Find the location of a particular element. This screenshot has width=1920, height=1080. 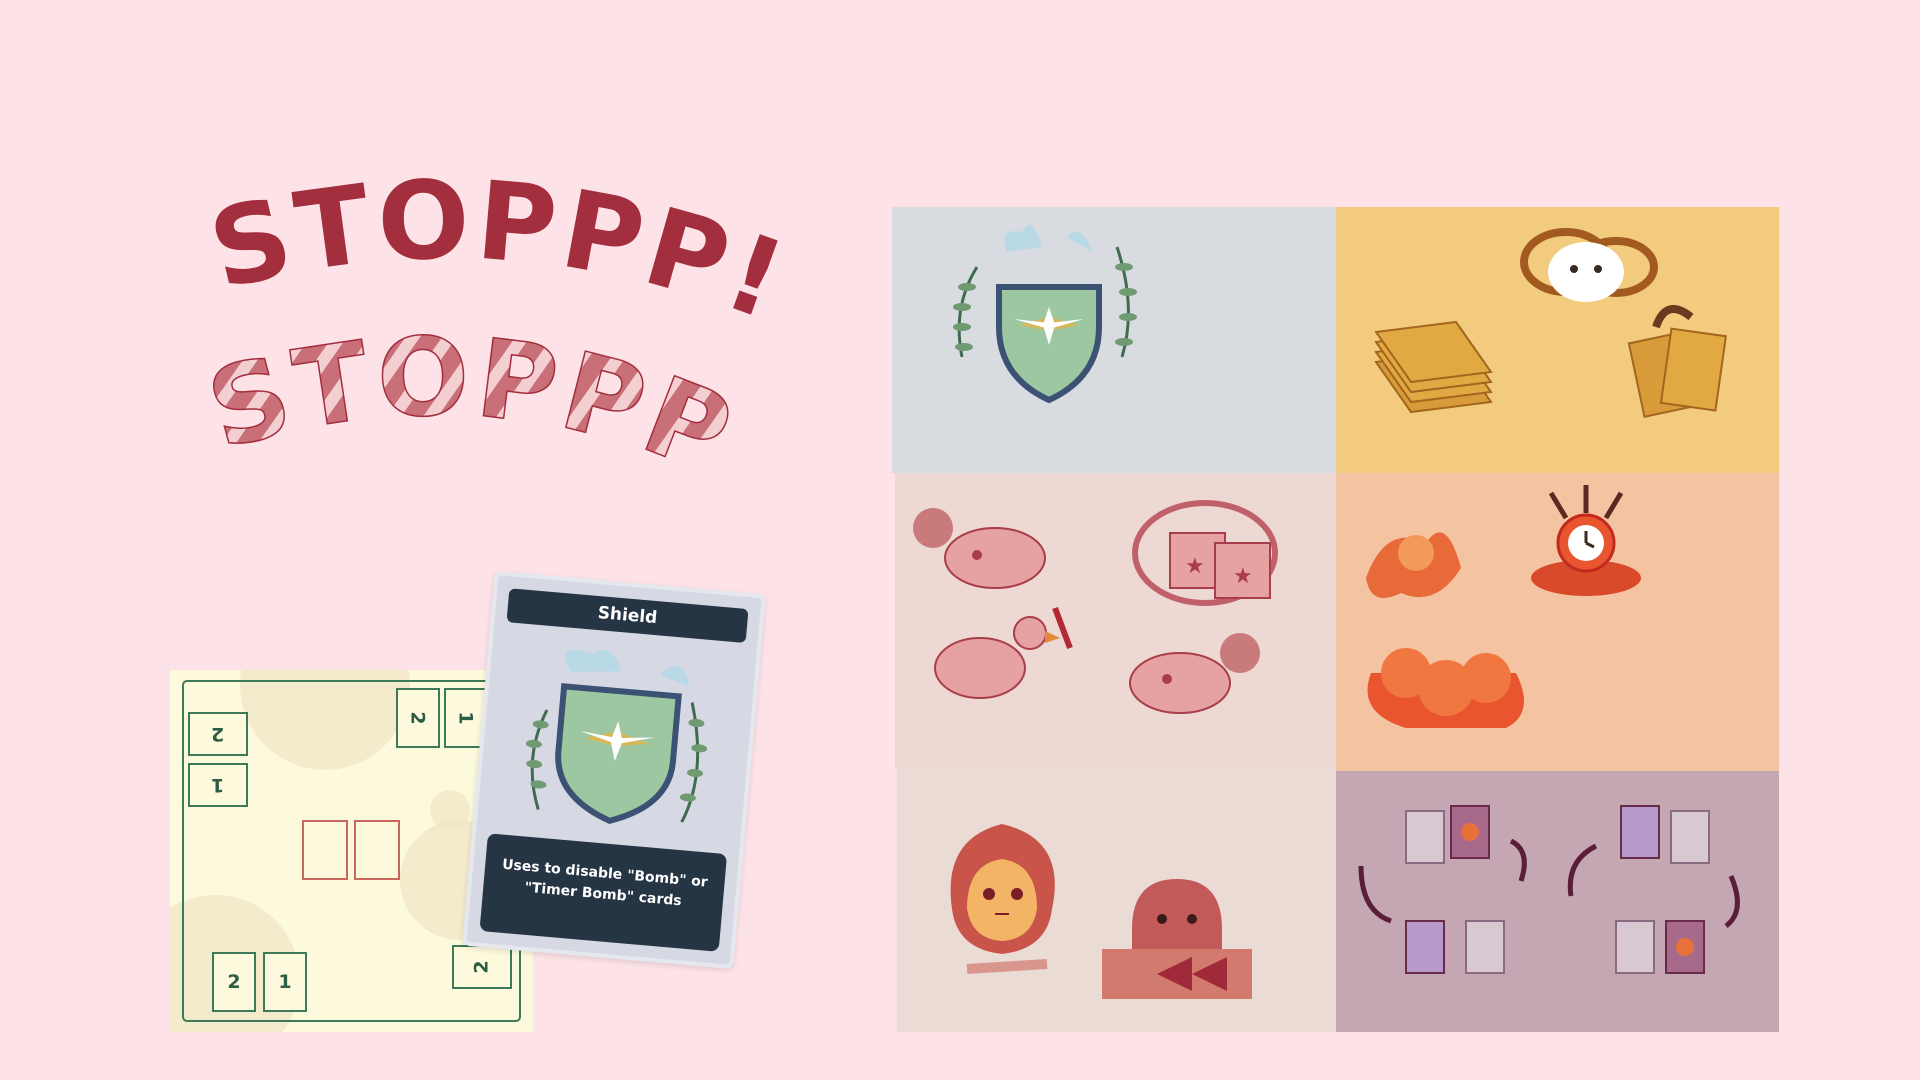

shield-art-panel is located at coordinates (1114, 340).